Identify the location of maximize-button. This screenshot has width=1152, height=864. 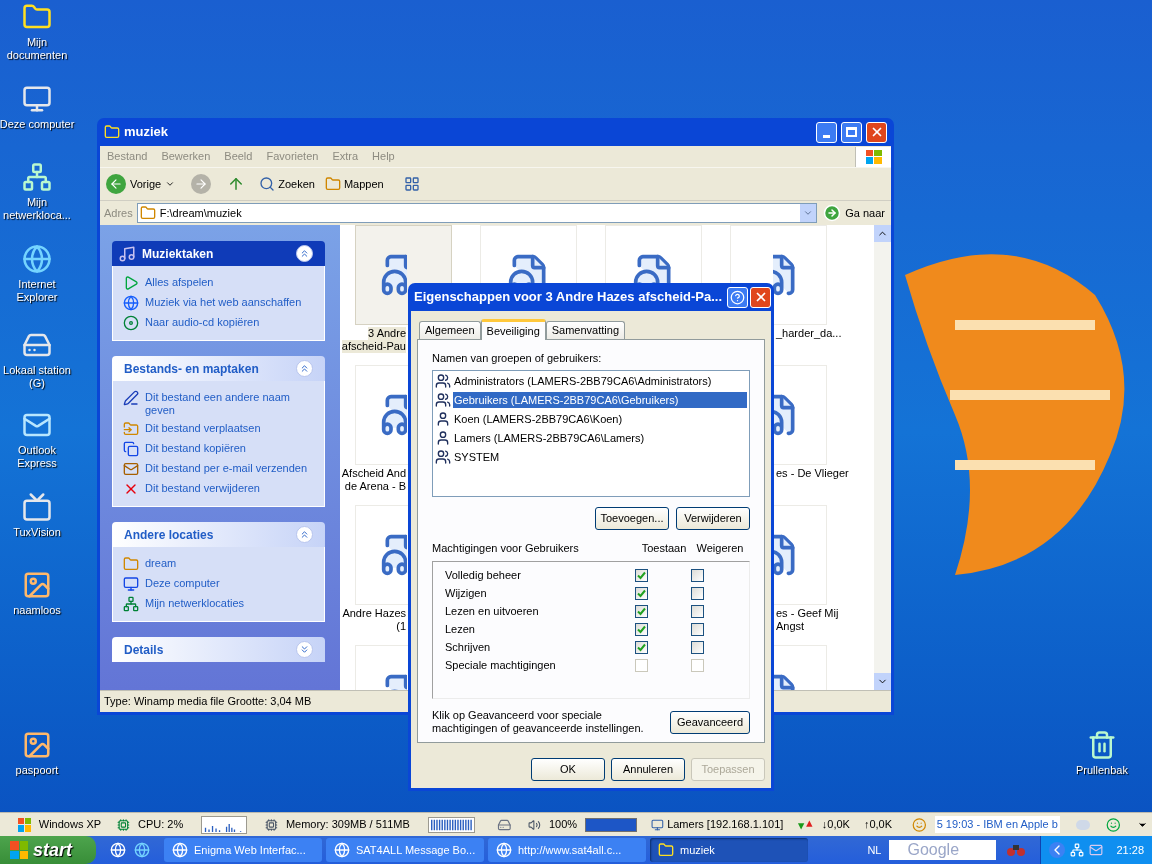
(851, 132).